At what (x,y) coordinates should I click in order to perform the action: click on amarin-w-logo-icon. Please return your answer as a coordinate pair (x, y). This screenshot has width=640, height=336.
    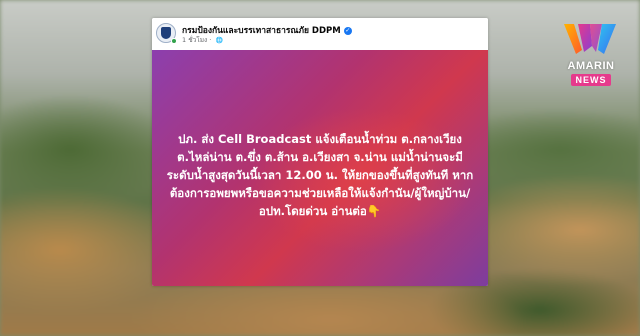
    Looking at the image, I should click on (590, 39).